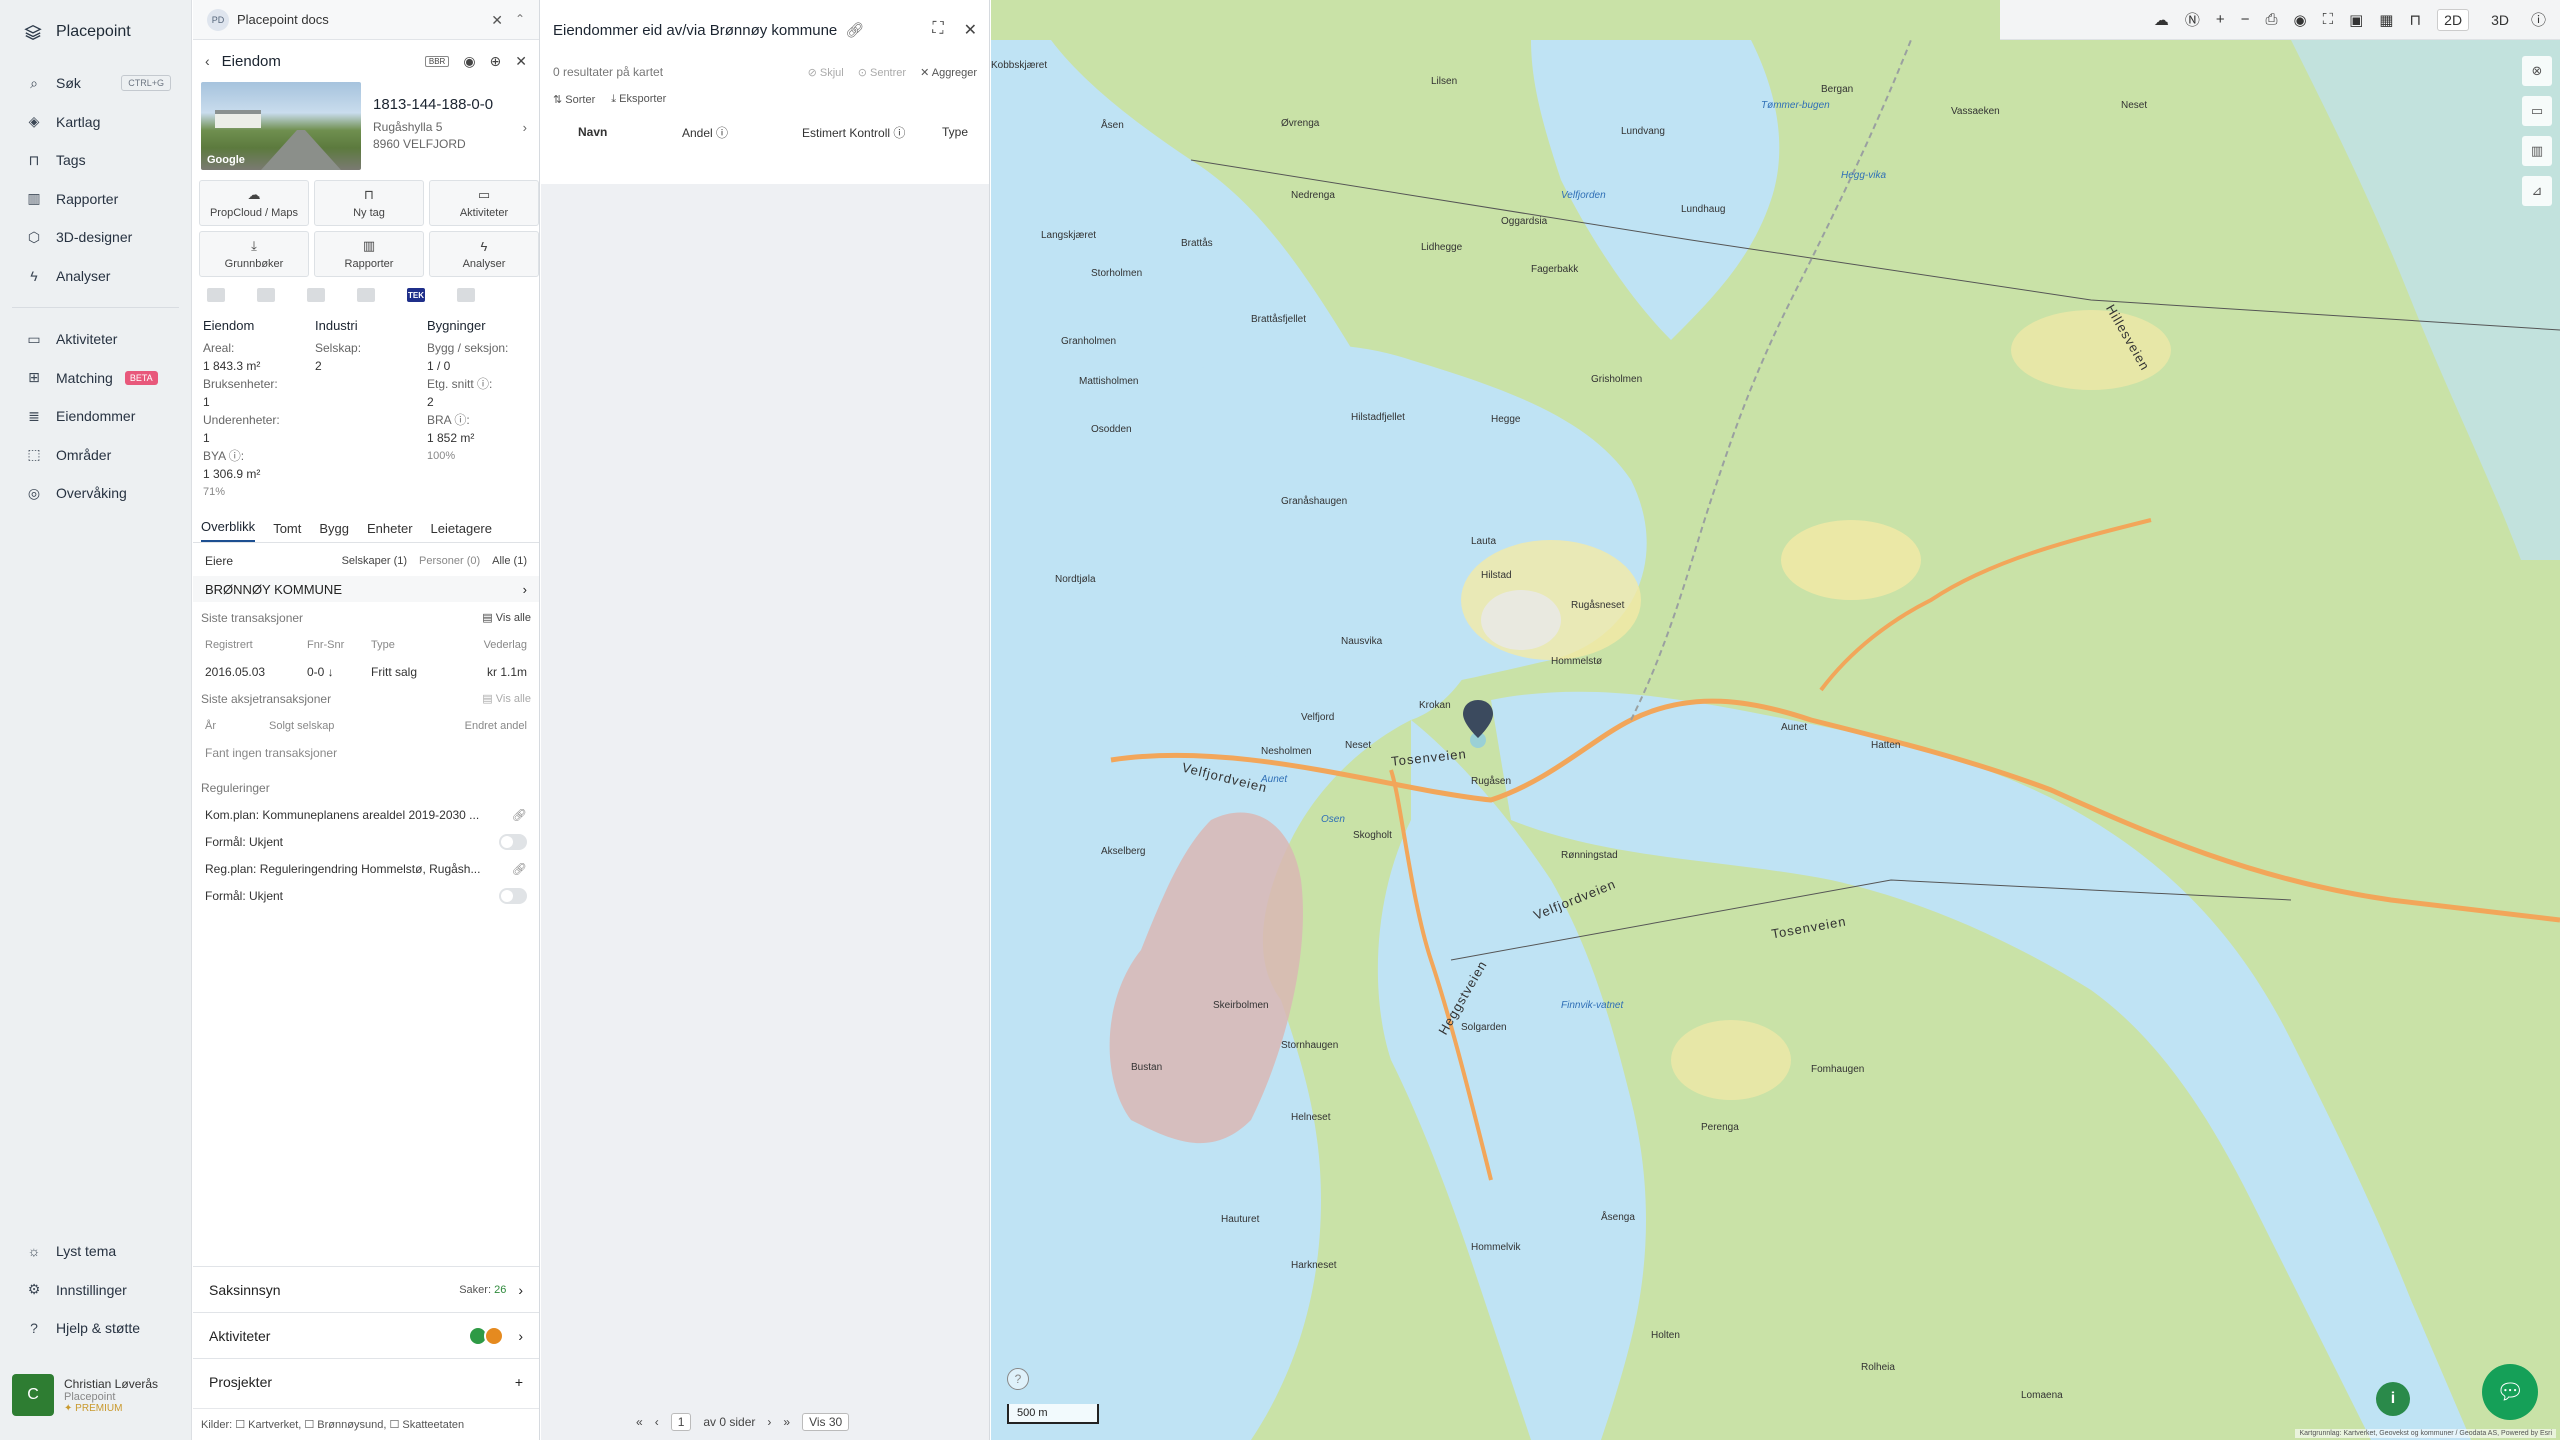 The height and width of the screenshot is (1440, 2560). I want to click on expand-icon: ⛶, so click(937, 30).